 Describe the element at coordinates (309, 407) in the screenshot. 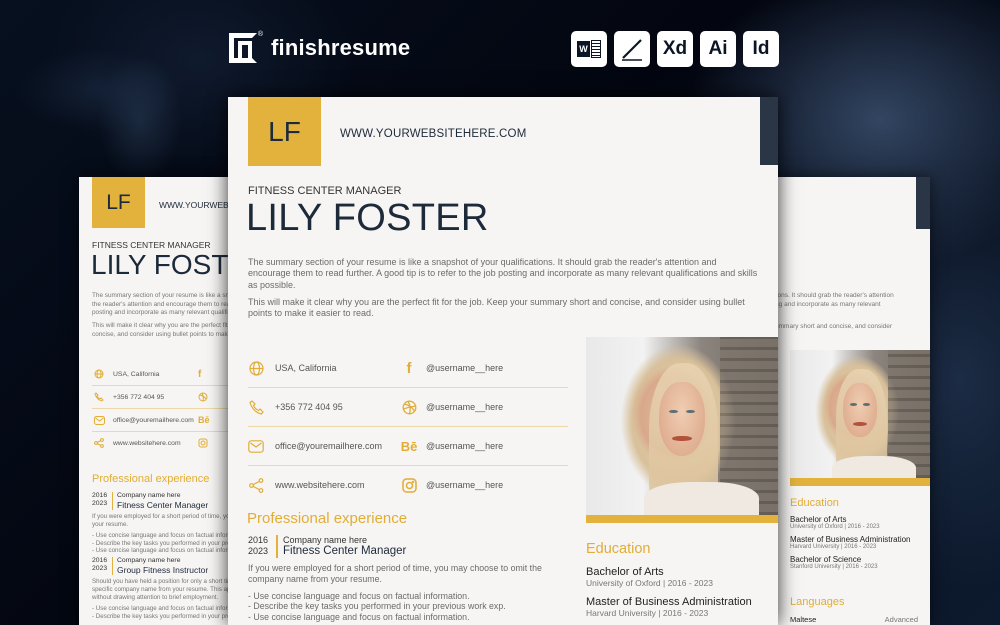

I see `phone-text: +356 772 404 95` at that location.